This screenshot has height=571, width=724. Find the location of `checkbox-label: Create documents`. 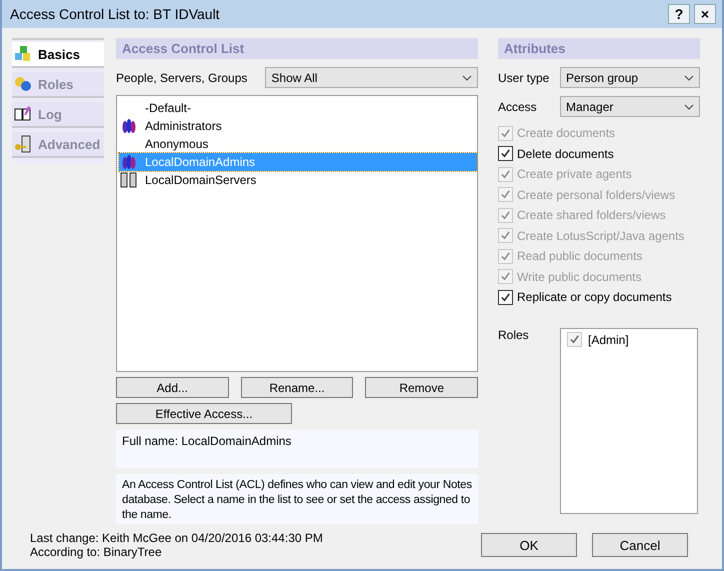

checkbox-label: Create documents is located at coordinates (566, 133).